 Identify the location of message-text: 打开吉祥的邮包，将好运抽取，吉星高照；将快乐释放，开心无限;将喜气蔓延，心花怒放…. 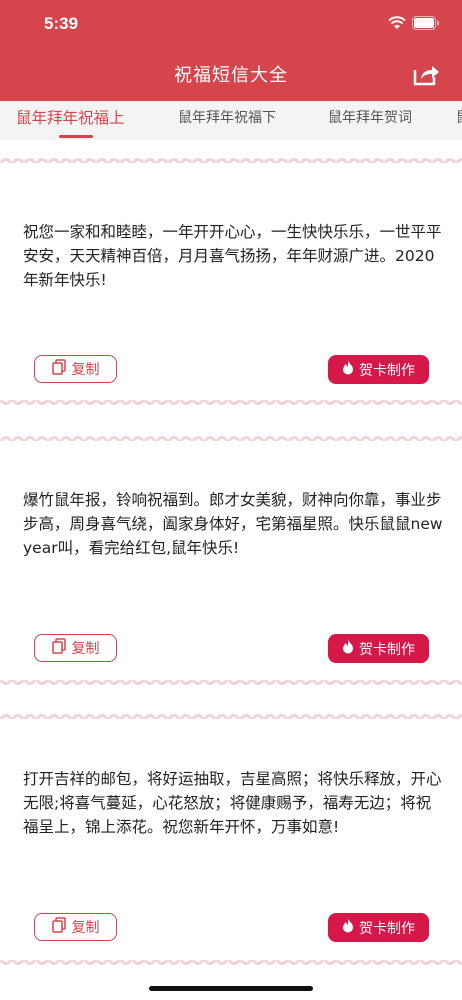
(232, 803).